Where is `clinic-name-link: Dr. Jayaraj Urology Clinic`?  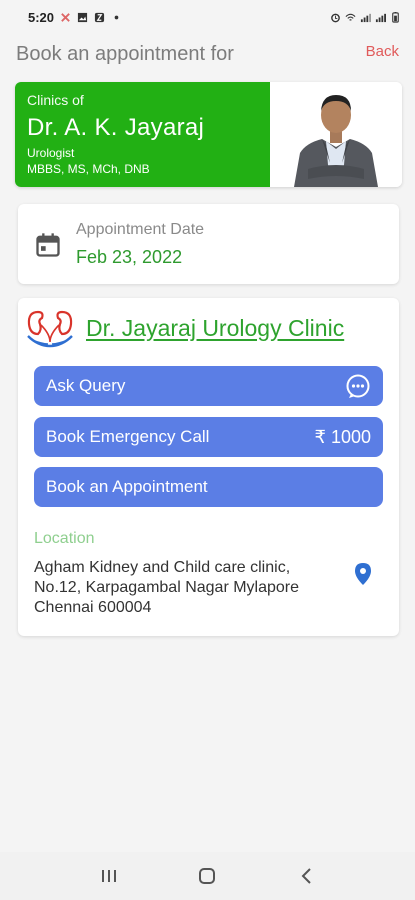
clinic-name-link: Dr. Jayaraj Urology Clinic is located at coordinates (215, 328).